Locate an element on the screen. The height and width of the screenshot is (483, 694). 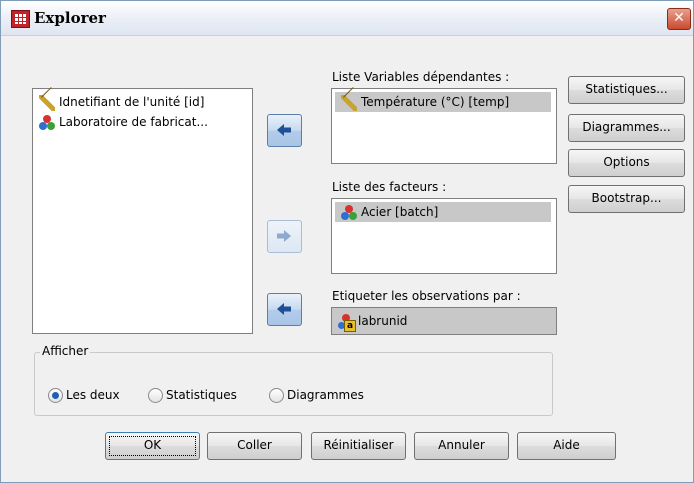
move-to-factors-button is located at coordinates (284, 236).